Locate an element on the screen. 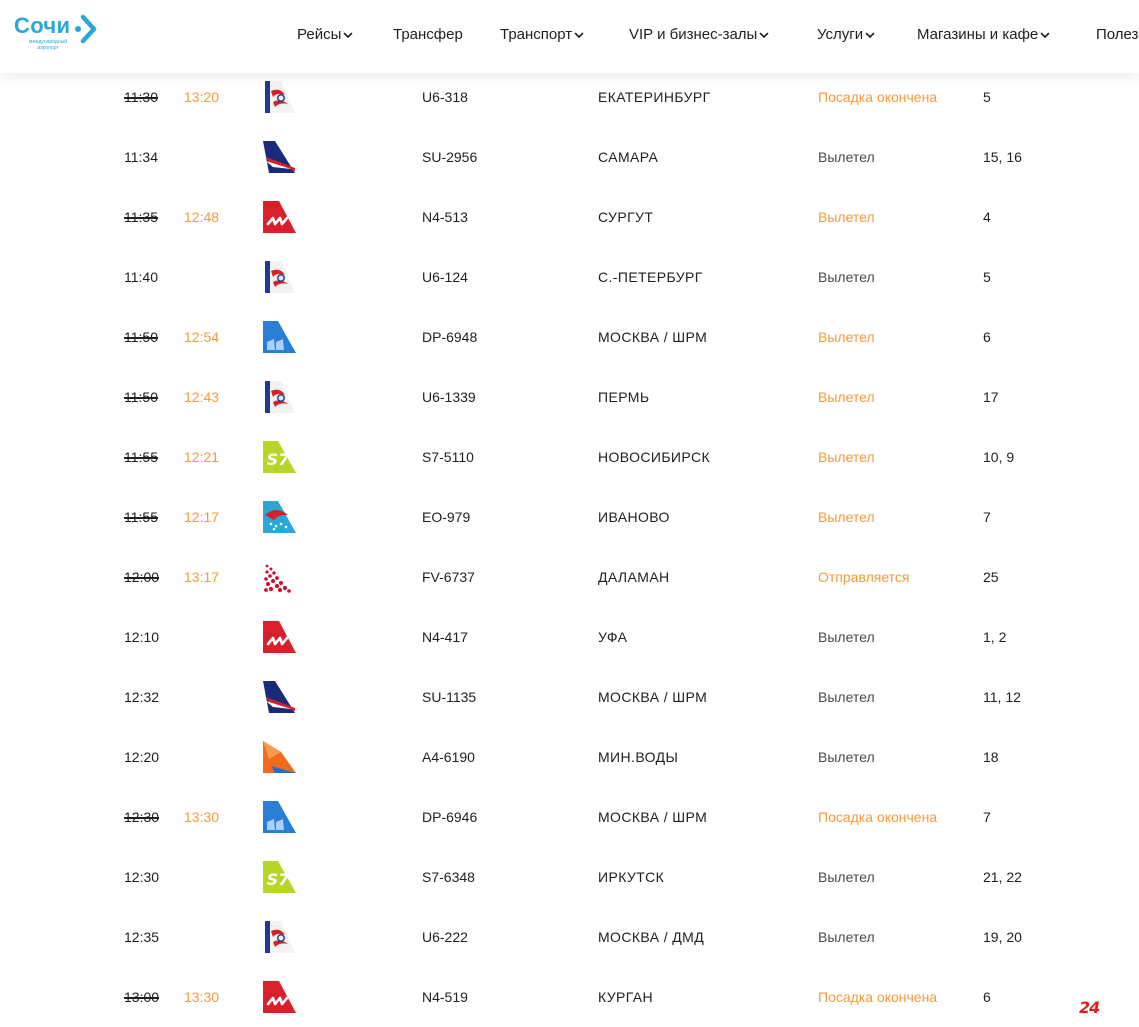 This screenshot has height=1027, width=1139. flight-number: S7-6348 is located at coordinates (448, 877).